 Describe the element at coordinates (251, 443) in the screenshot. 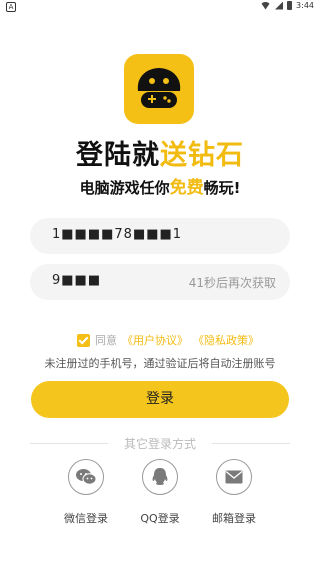

I see `divider-line-right` at that location.